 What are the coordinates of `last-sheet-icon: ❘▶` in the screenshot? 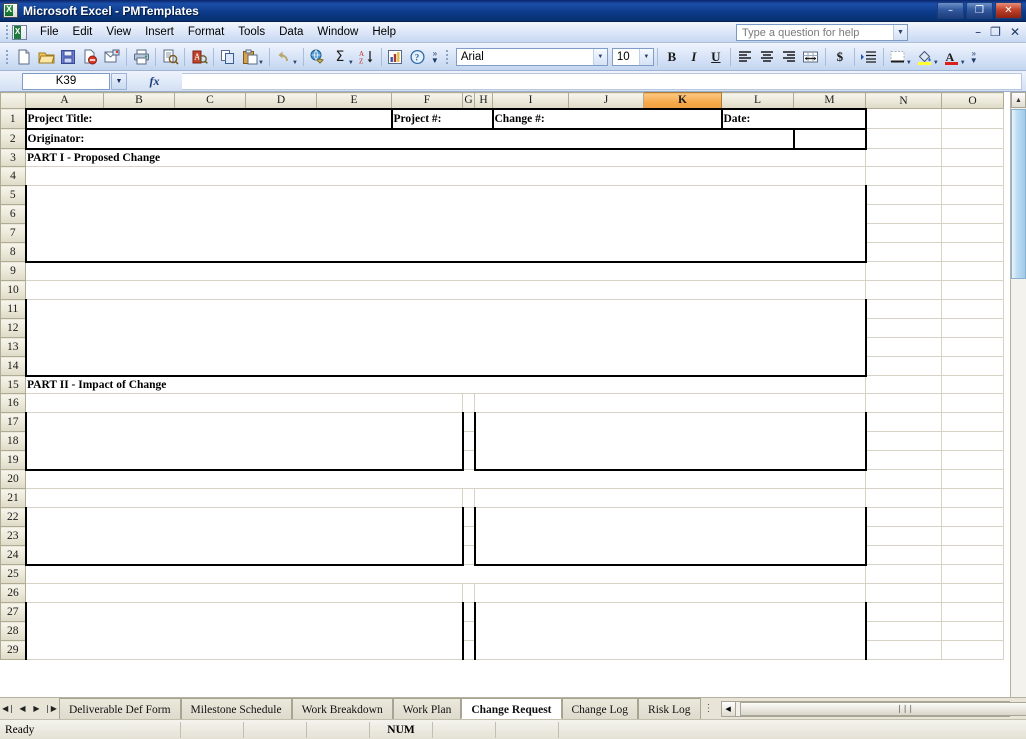 It's located at (50, 709).